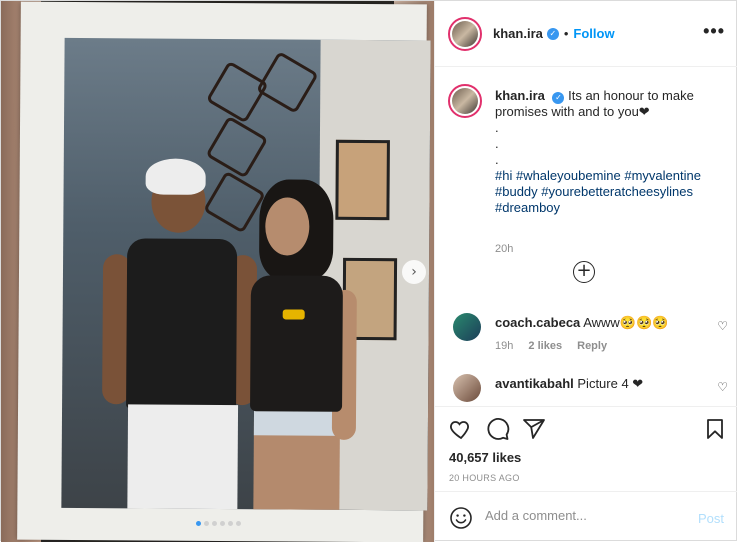 The height and width of the screenshot is (542, 737). What do you see at coordinates (534, 429) in the screenshot?
I see `share-icon` at bounding box center [534, 429].